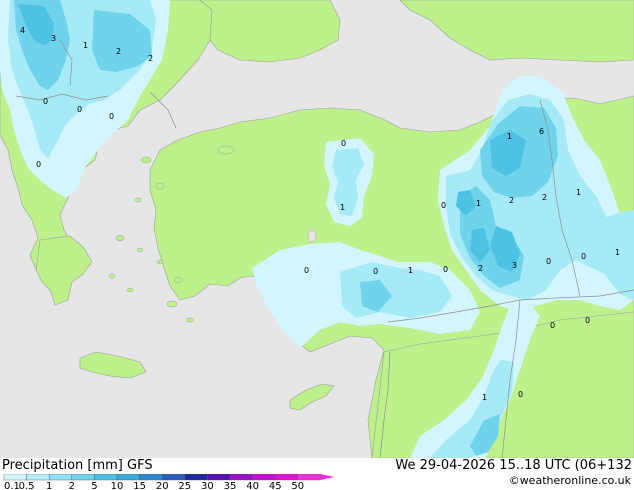 The width and height of the screenshot is (634, 490). I want to click on map-title: Precipitation [mm] GFS, so click(77, 465).